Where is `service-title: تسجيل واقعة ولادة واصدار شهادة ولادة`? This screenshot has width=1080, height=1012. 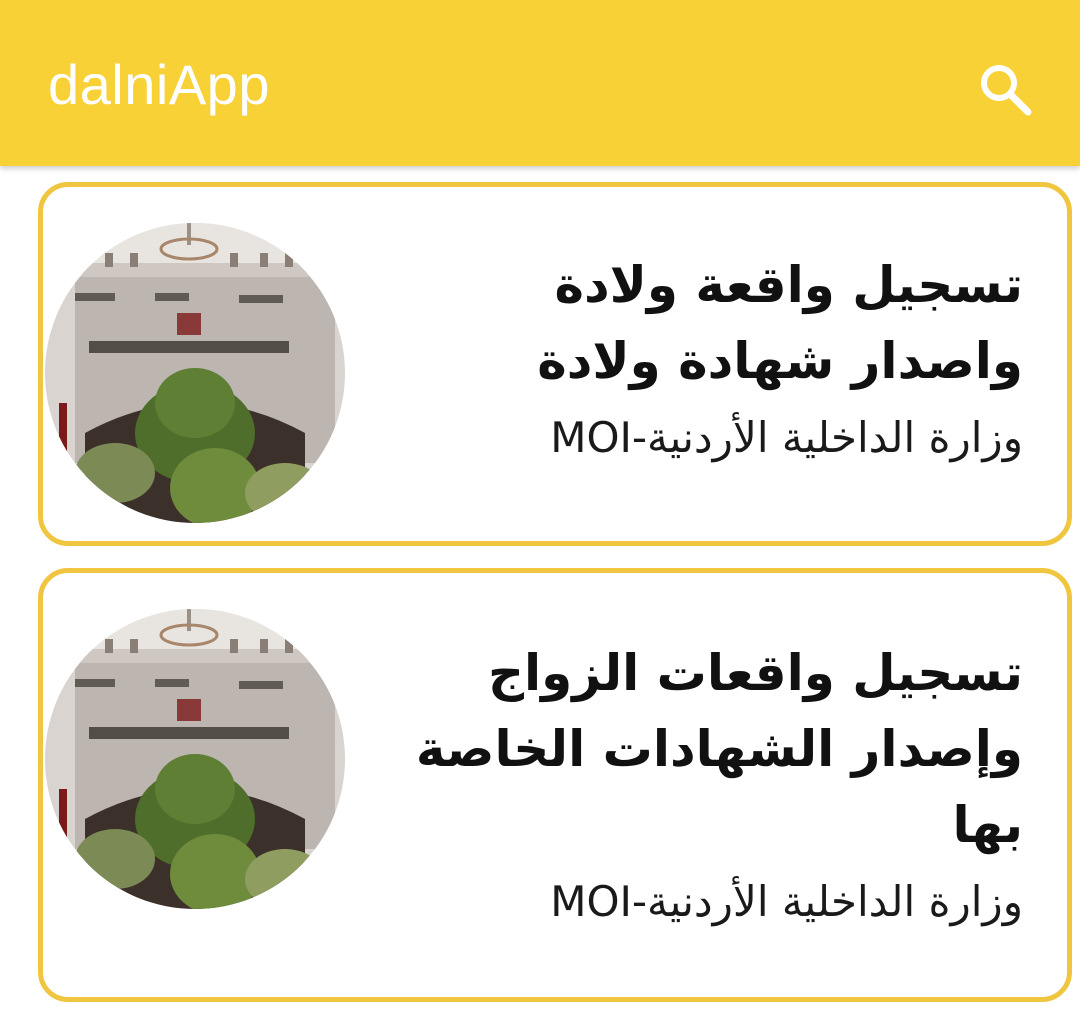
service-title: تسجيل واقعة ولادة واصدار شهادة ولادة is located at coordinates (780, 323).